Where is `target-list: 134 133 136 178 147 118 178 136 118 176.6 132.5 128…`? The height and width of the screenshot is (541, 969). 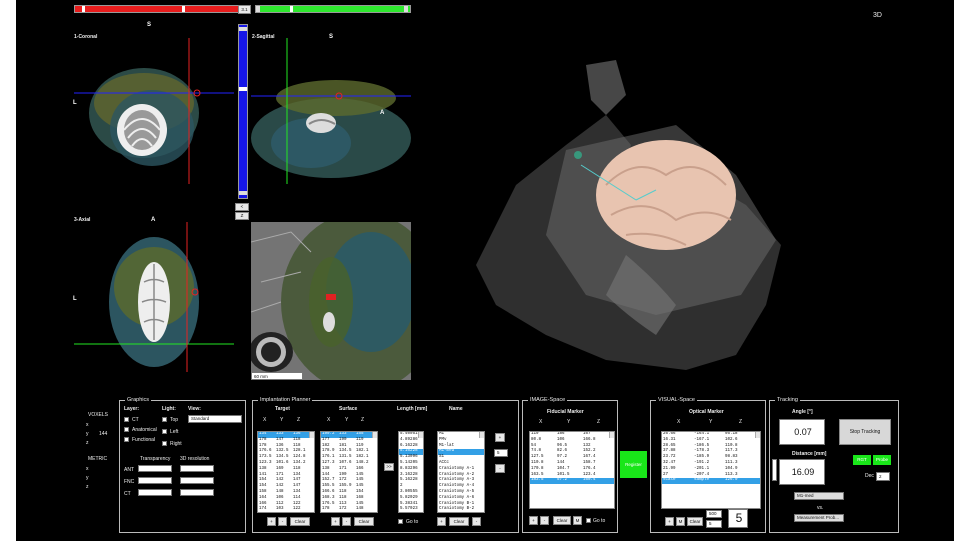
target-list: 134 133 136 178 147 118 178 136 118 176.6 132.5 128… is located at coordinates (286, 472).